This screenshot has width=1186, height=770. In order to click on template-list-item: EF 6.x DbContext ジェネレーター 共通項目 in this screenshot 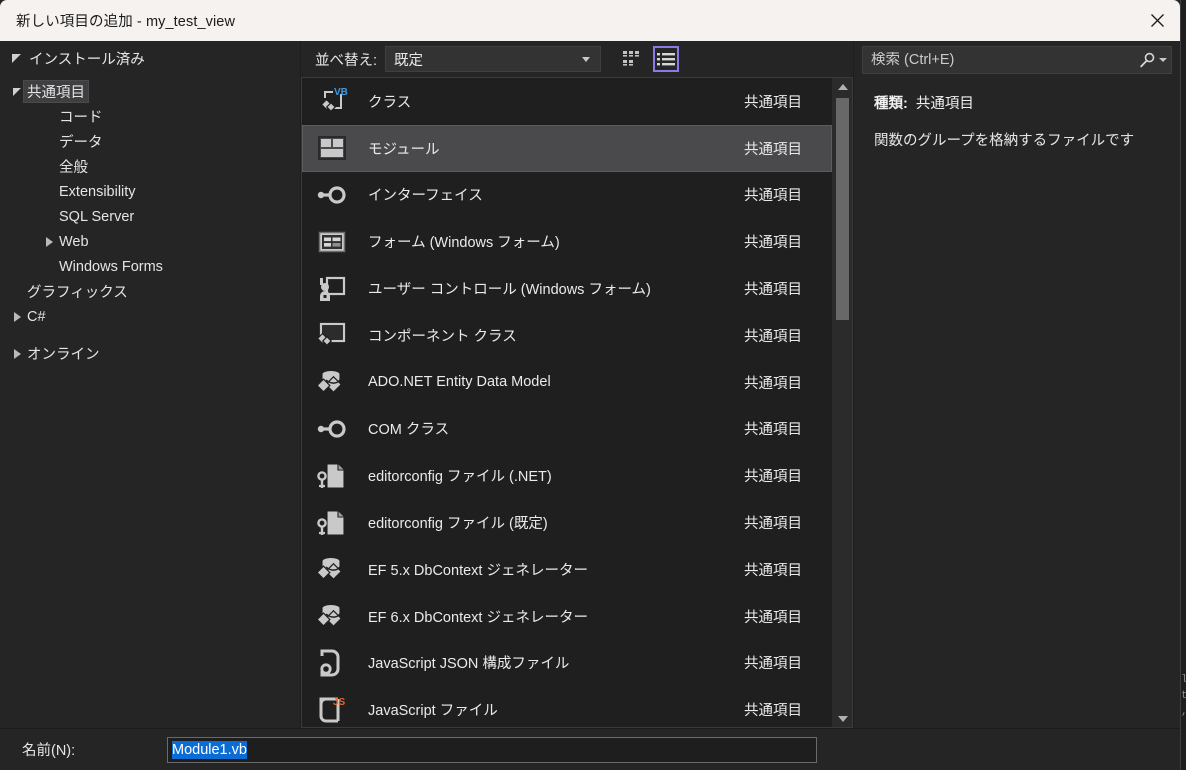, I will do `click(567, 616)`.